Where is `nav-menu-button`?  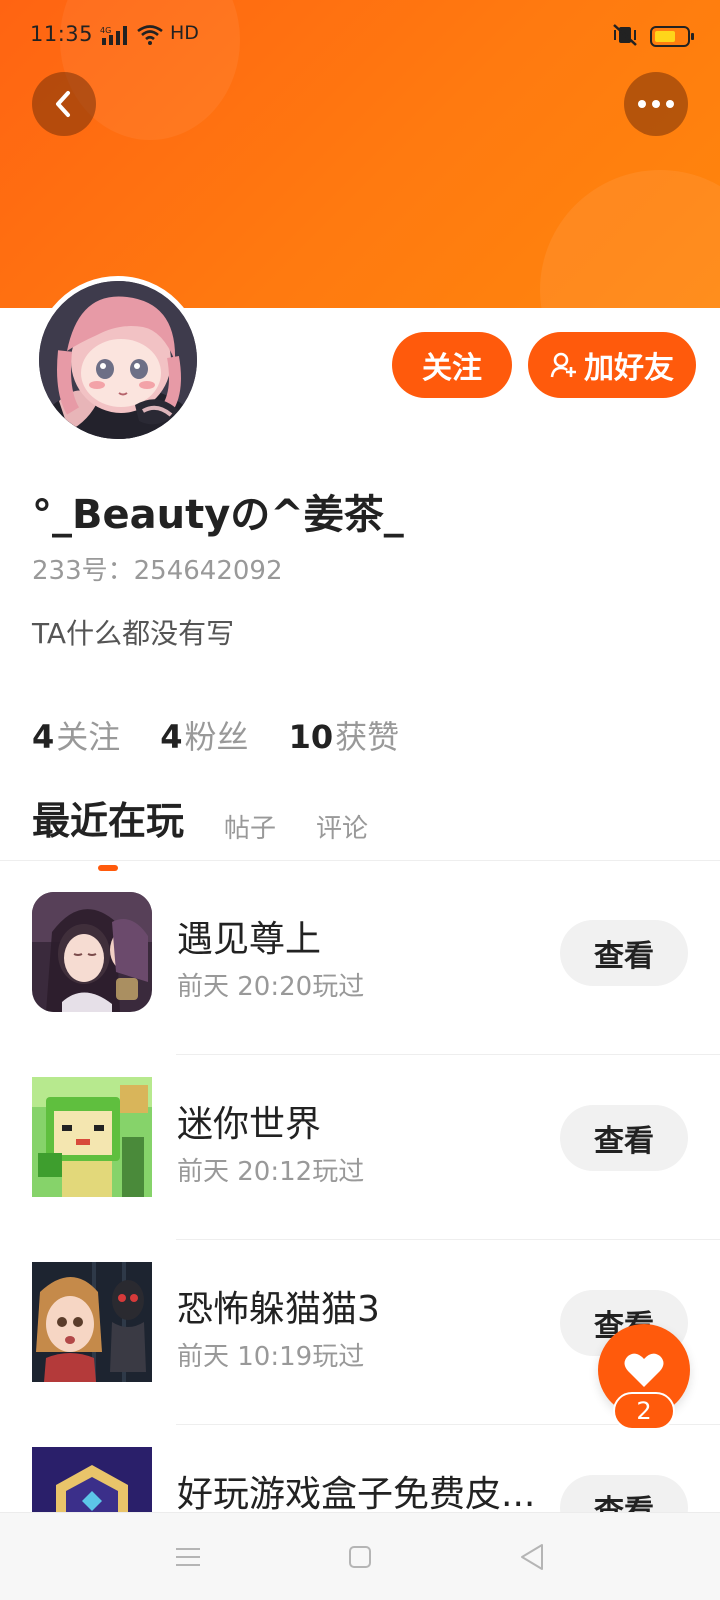 nav-menu-button is located at coordinates (188, 1557).